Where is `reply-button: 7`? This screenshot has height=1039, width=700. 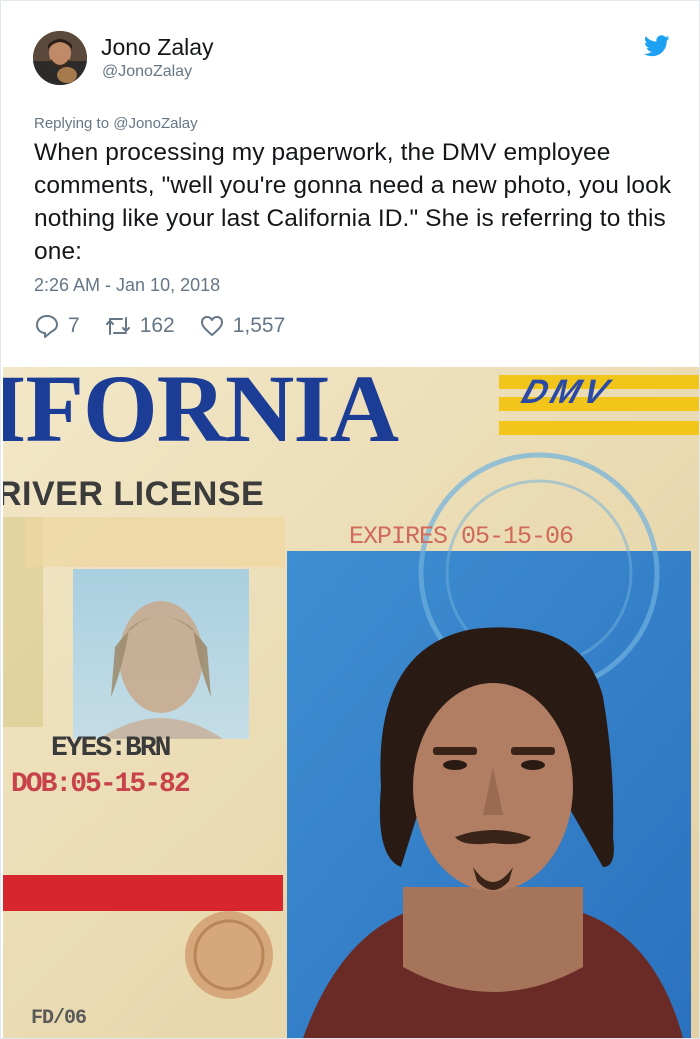 reply-button: 7 is located at coordinates (57, 326).